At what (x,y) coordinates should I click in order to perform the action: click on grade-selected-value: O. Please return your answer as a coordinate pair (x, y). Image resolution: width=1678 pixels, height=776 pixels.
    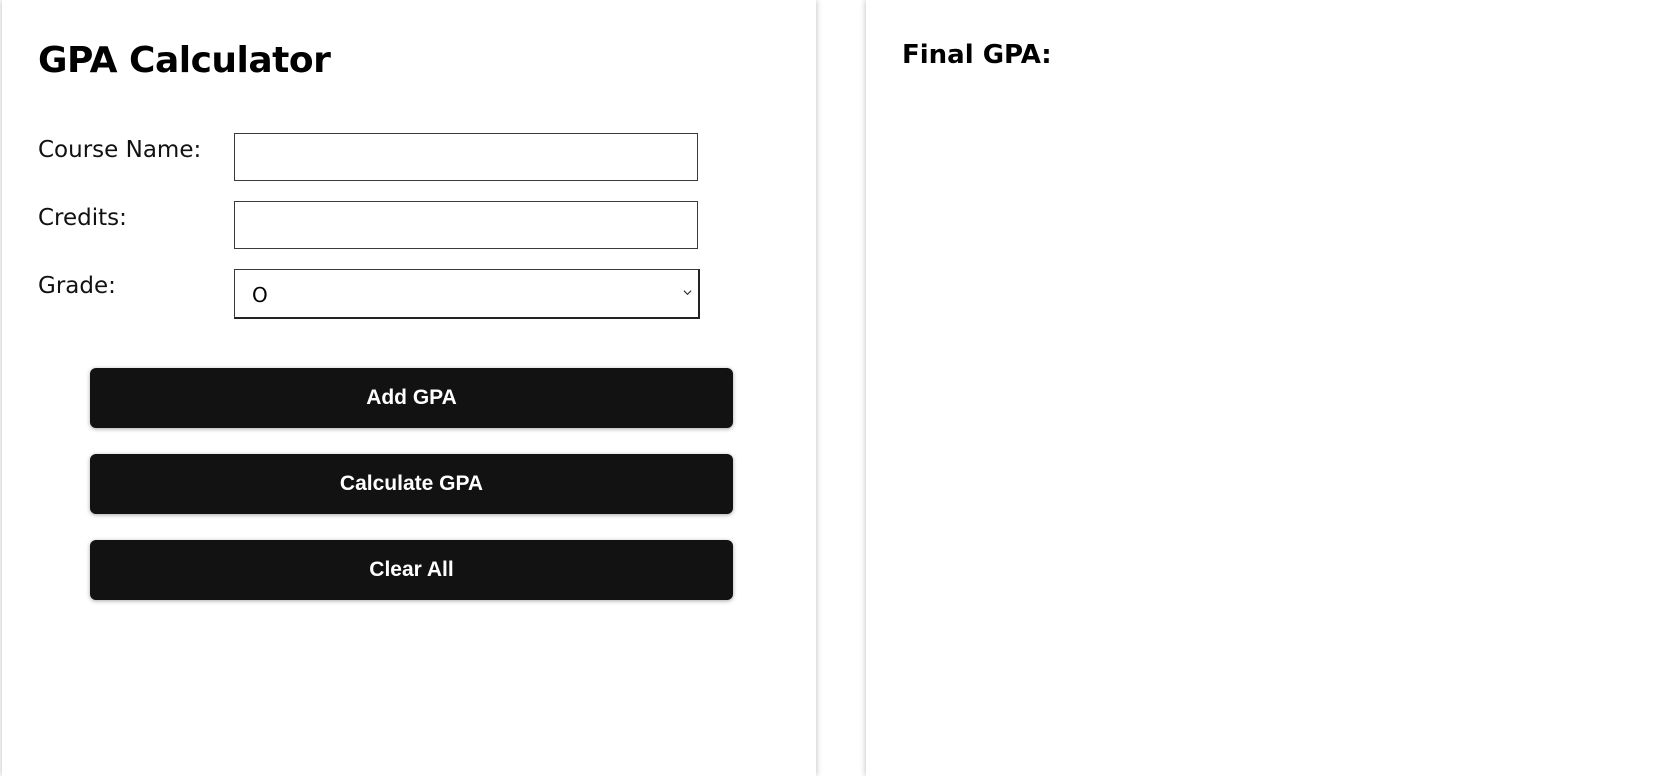
    Looking at the image, I should click on (260, 295).